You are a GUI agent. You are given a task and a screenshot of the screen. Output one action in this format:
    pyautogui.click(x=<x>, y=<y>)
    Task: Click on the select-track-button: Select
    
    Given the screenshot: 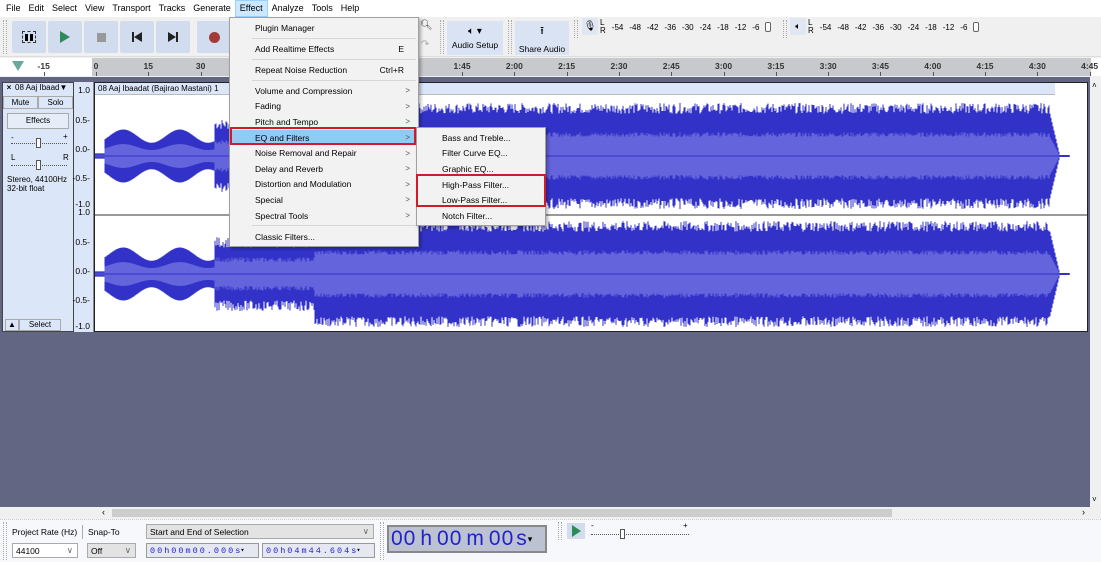 What is the action you would take?
    pyautogui.click(x=40, y=325)
    